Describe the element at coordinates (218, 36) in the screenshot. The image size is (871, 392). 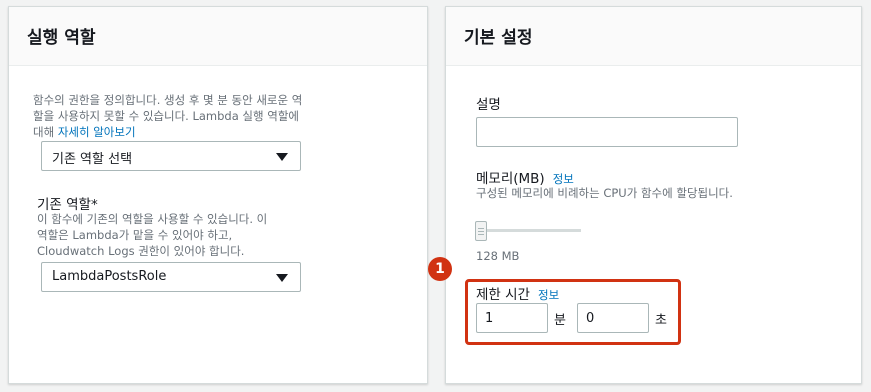
I see `execution-role-title: 실행 역할` at that location.